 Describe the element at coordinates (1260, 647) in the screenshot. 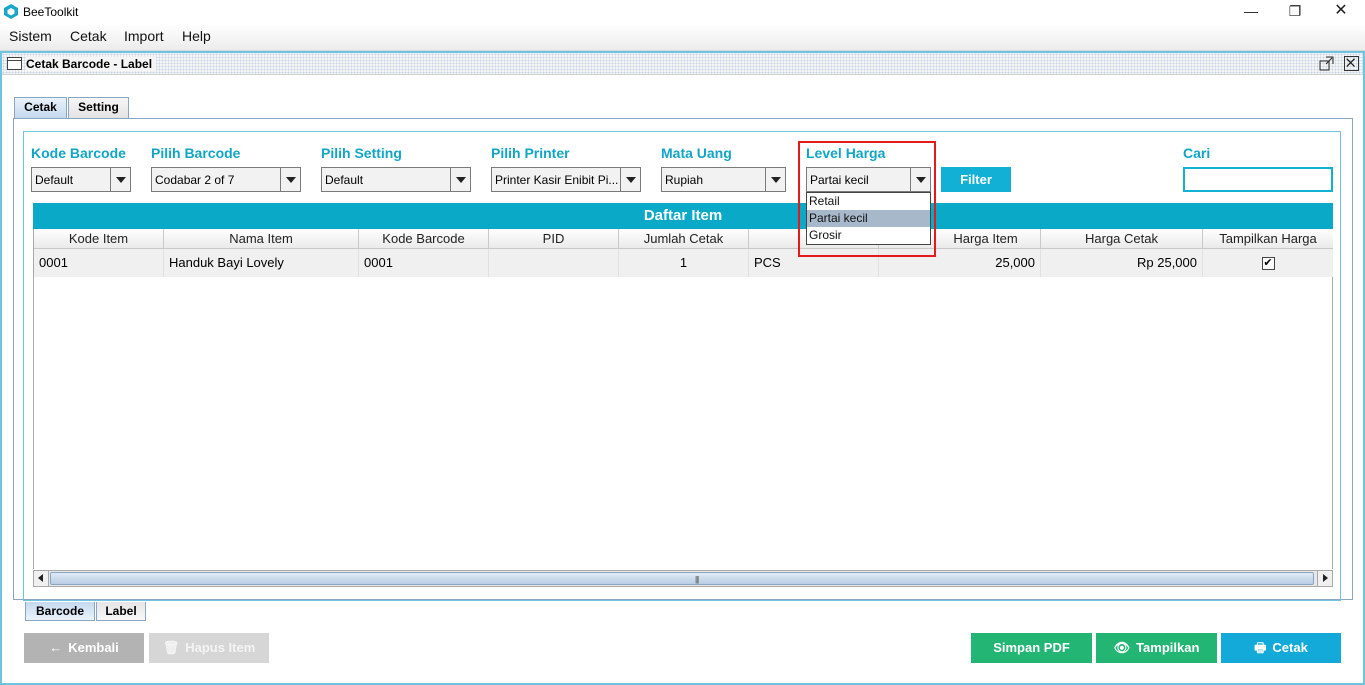

I see `printer-icon: 🖶` at that location.